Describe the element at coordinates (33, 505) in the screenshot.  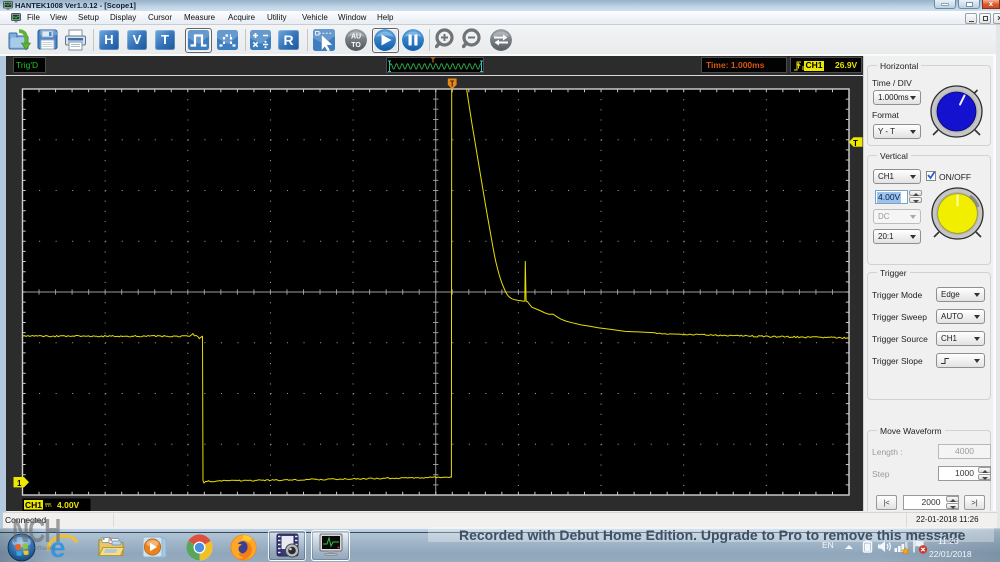
I see `svg-text: CH1` at that location.